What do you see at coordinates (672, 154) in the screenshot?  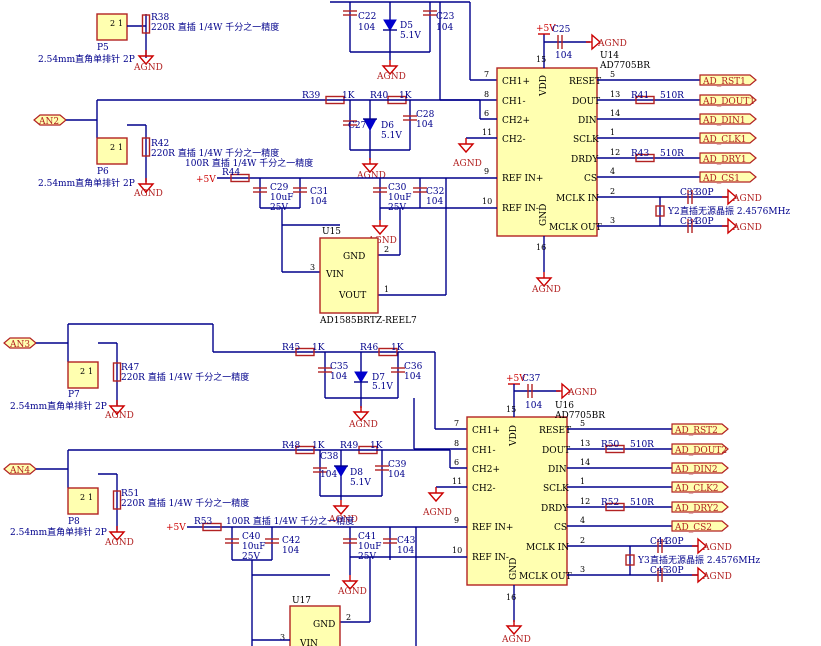 I see `res-r43-value: 510R` at bounding box center [672, 154].